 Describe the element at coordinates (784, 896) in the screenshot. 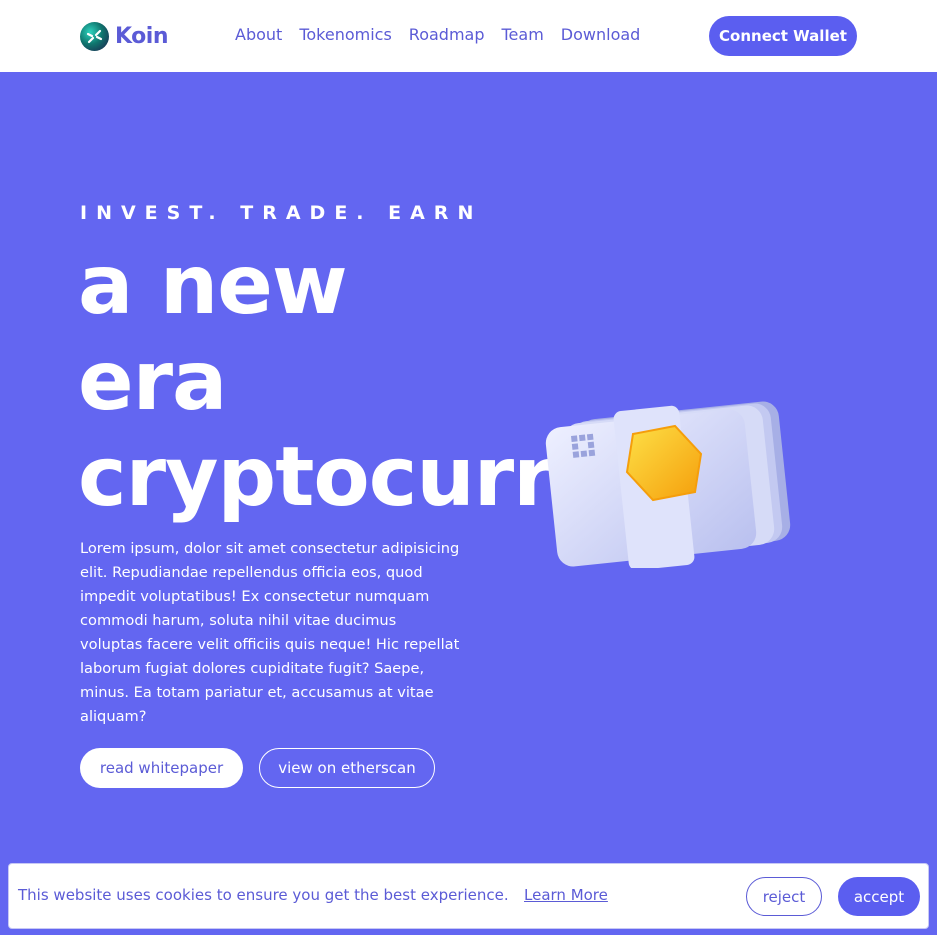

I see `reject-cookies-button: reject` at that location.